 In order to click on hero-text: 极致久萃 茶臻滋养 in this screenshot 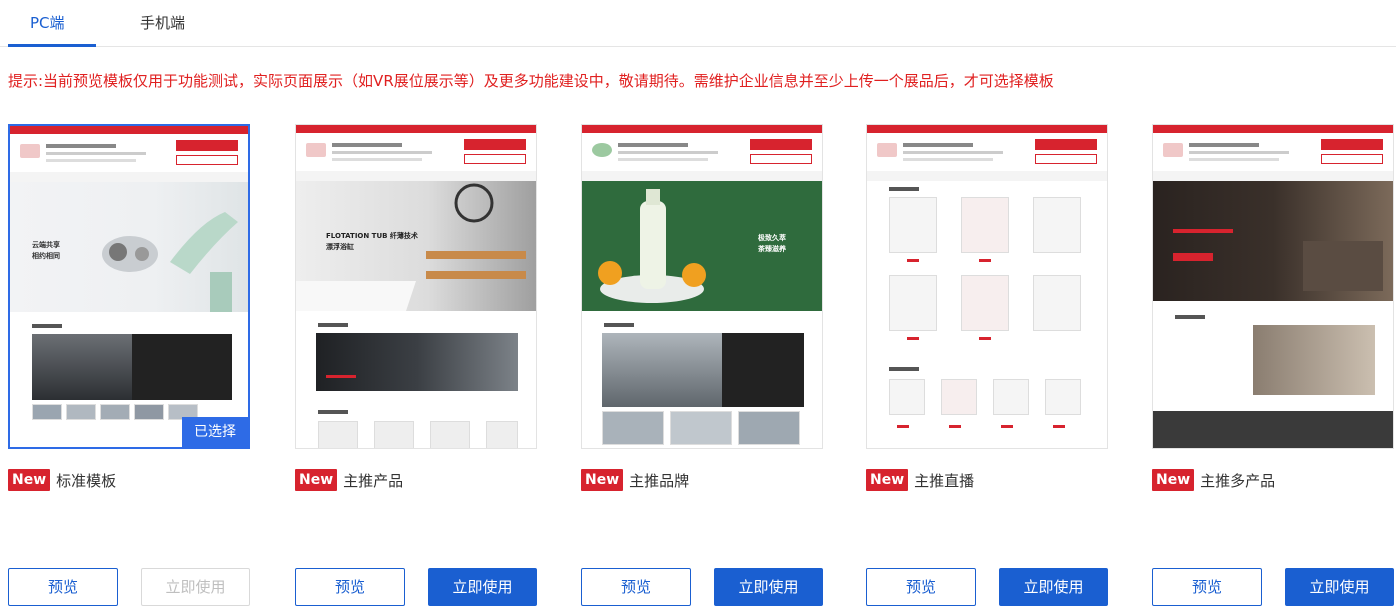, I will do `click(772, 243)`.